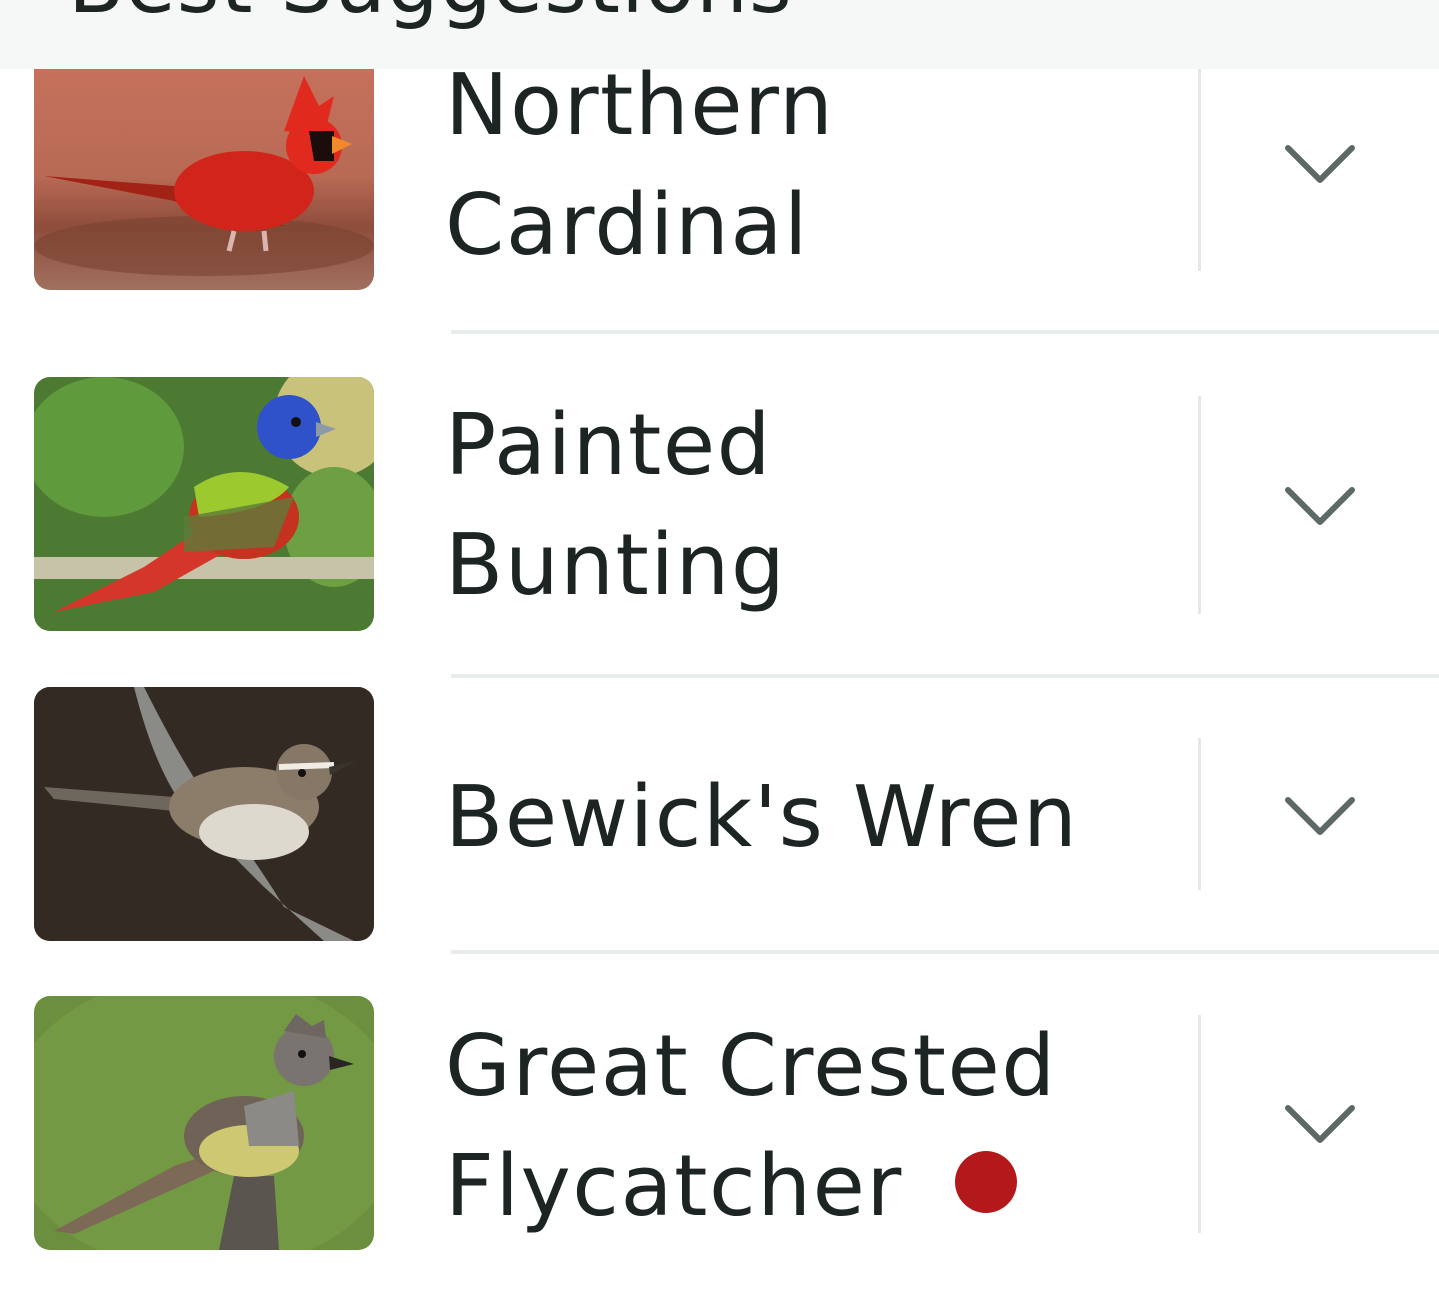 The width and height of the screenshot is (1439, 1290). Describe the element at coordinates (627, 225) in the screenshot. I see `bird-name-line2: Cardinal` at that location.